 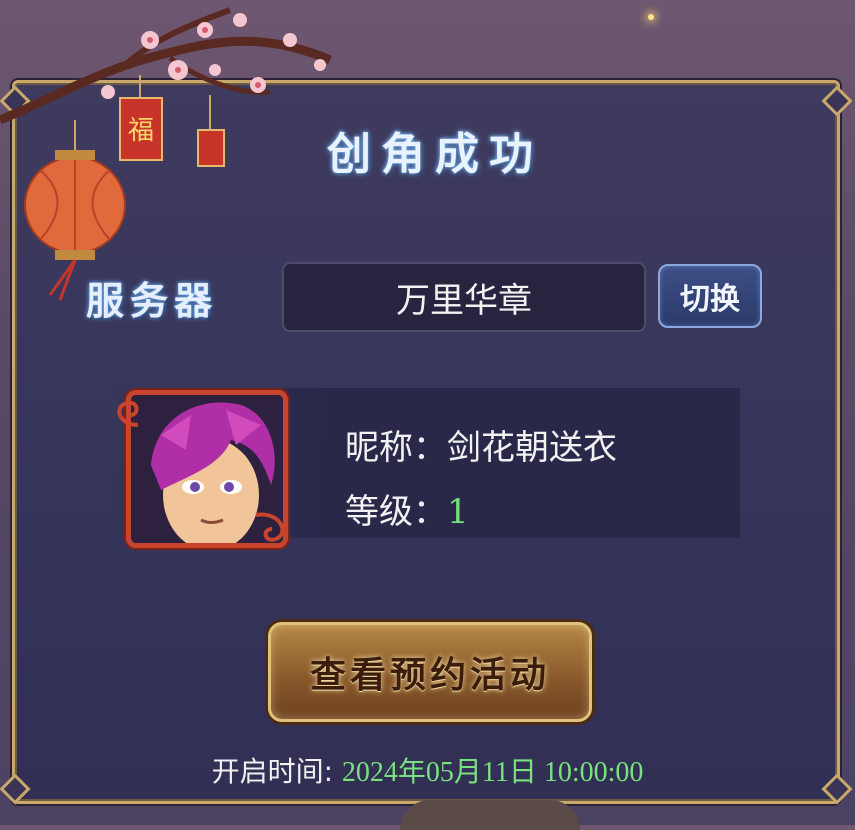 I want to click on view-reservation-activity-button: 查看预约活动, so click(x=430, y=672).